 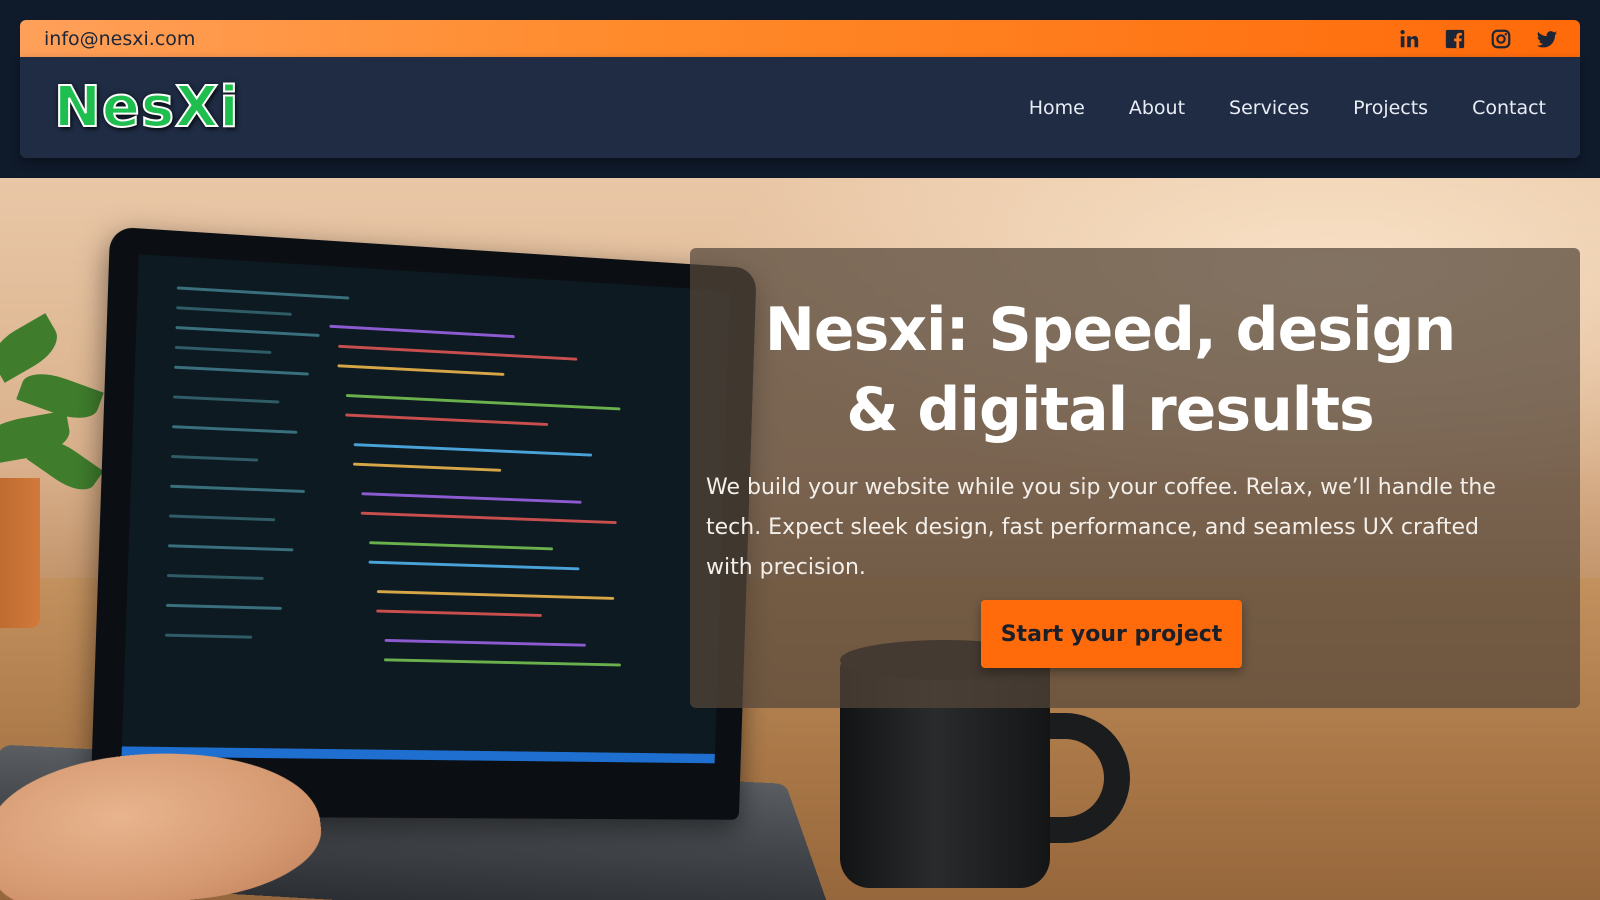 I want to click on site-logo: NesXi, so click(x=146, y=107).